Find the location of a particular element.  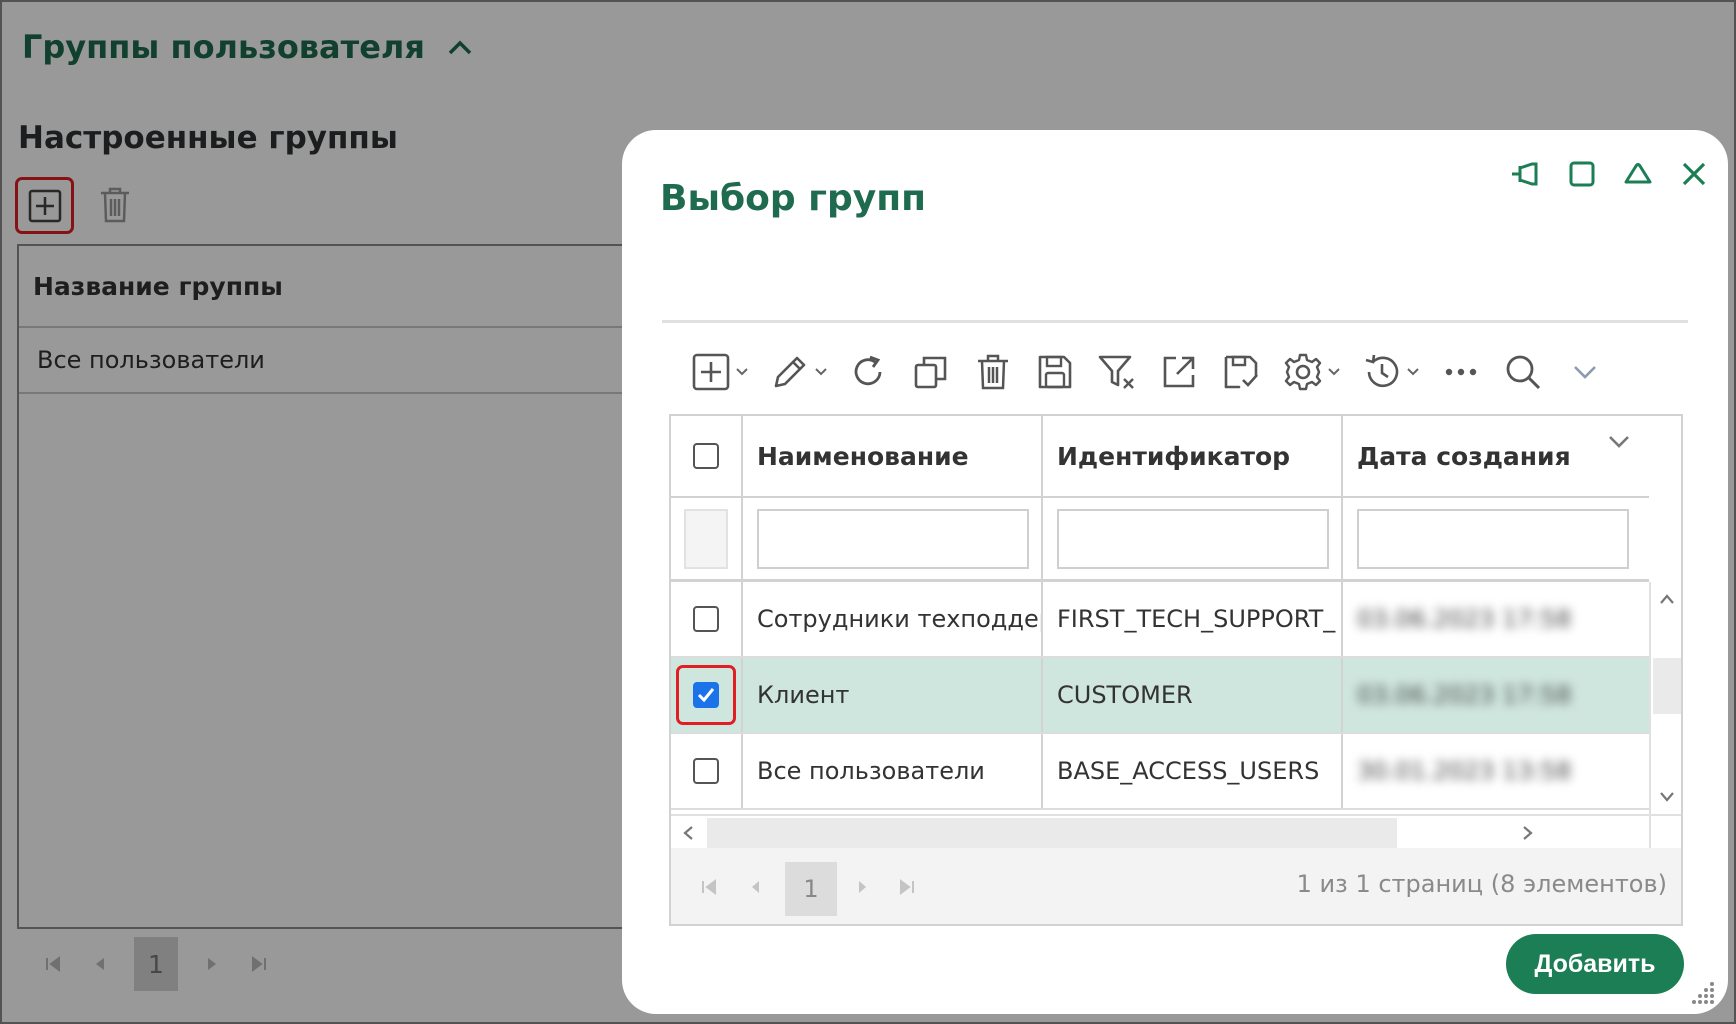

history-button is located at coordinates (1390, 372).